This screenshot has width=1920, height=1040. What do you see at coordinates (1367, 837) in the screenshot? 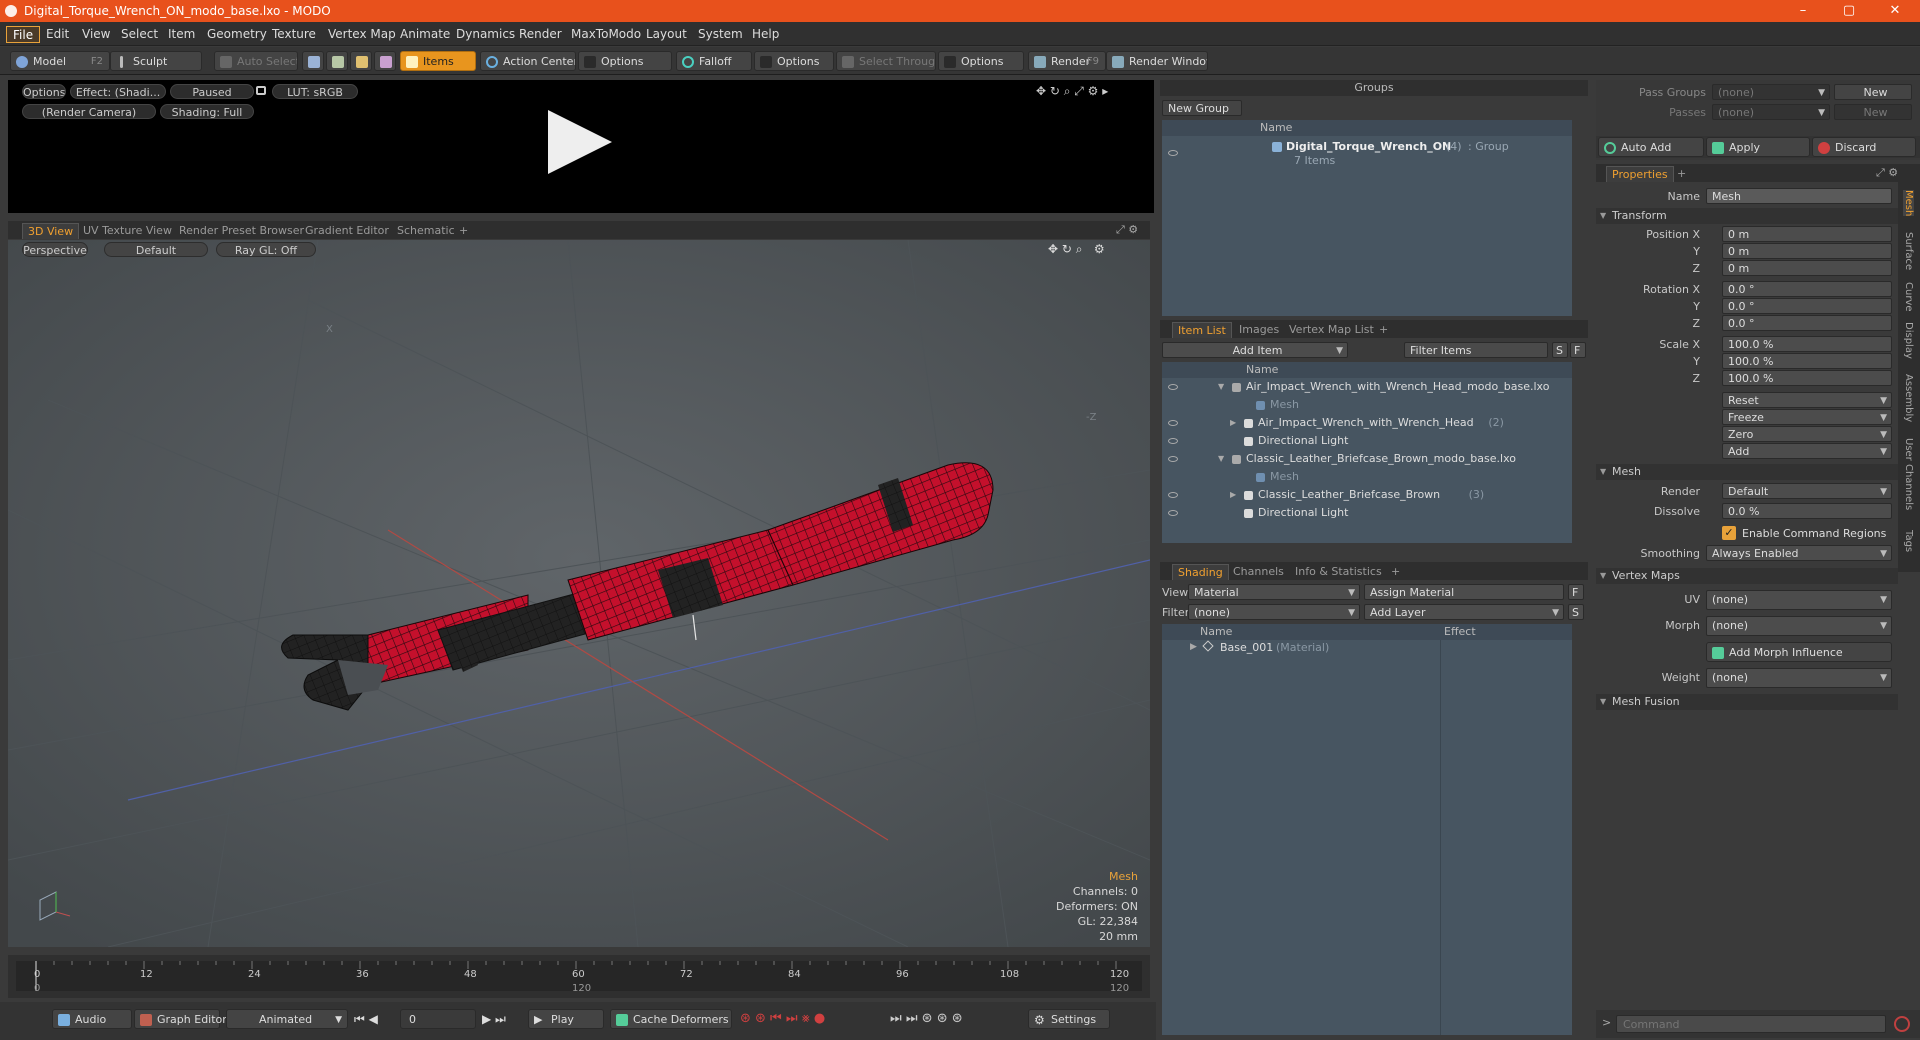
I see `shader-tree: ▶ Base_001 (Material)` at bounding box center [1367, 837].